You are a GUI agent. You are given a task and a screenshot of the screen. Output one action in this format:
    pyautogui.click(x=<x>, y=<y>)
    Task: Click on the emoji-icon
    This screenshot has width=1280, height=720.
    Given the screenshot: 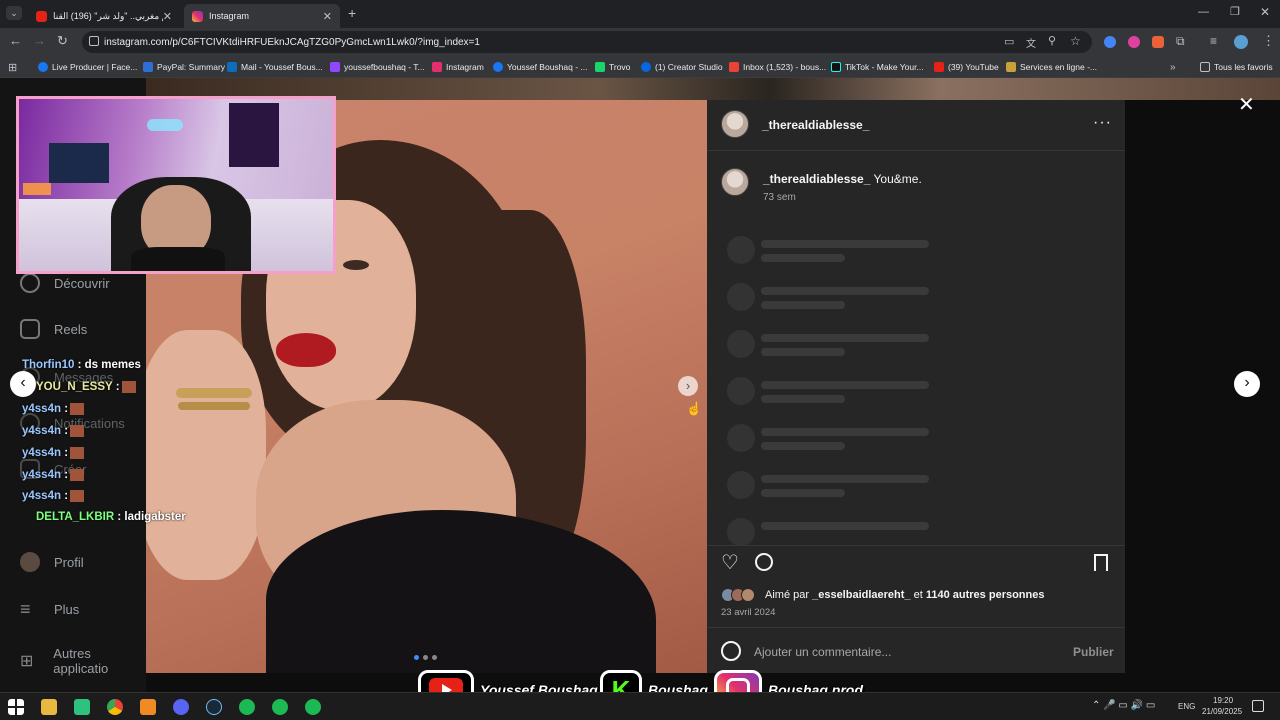 What is the action you would take?
    pyautogui.click(x=731, y=651)
    